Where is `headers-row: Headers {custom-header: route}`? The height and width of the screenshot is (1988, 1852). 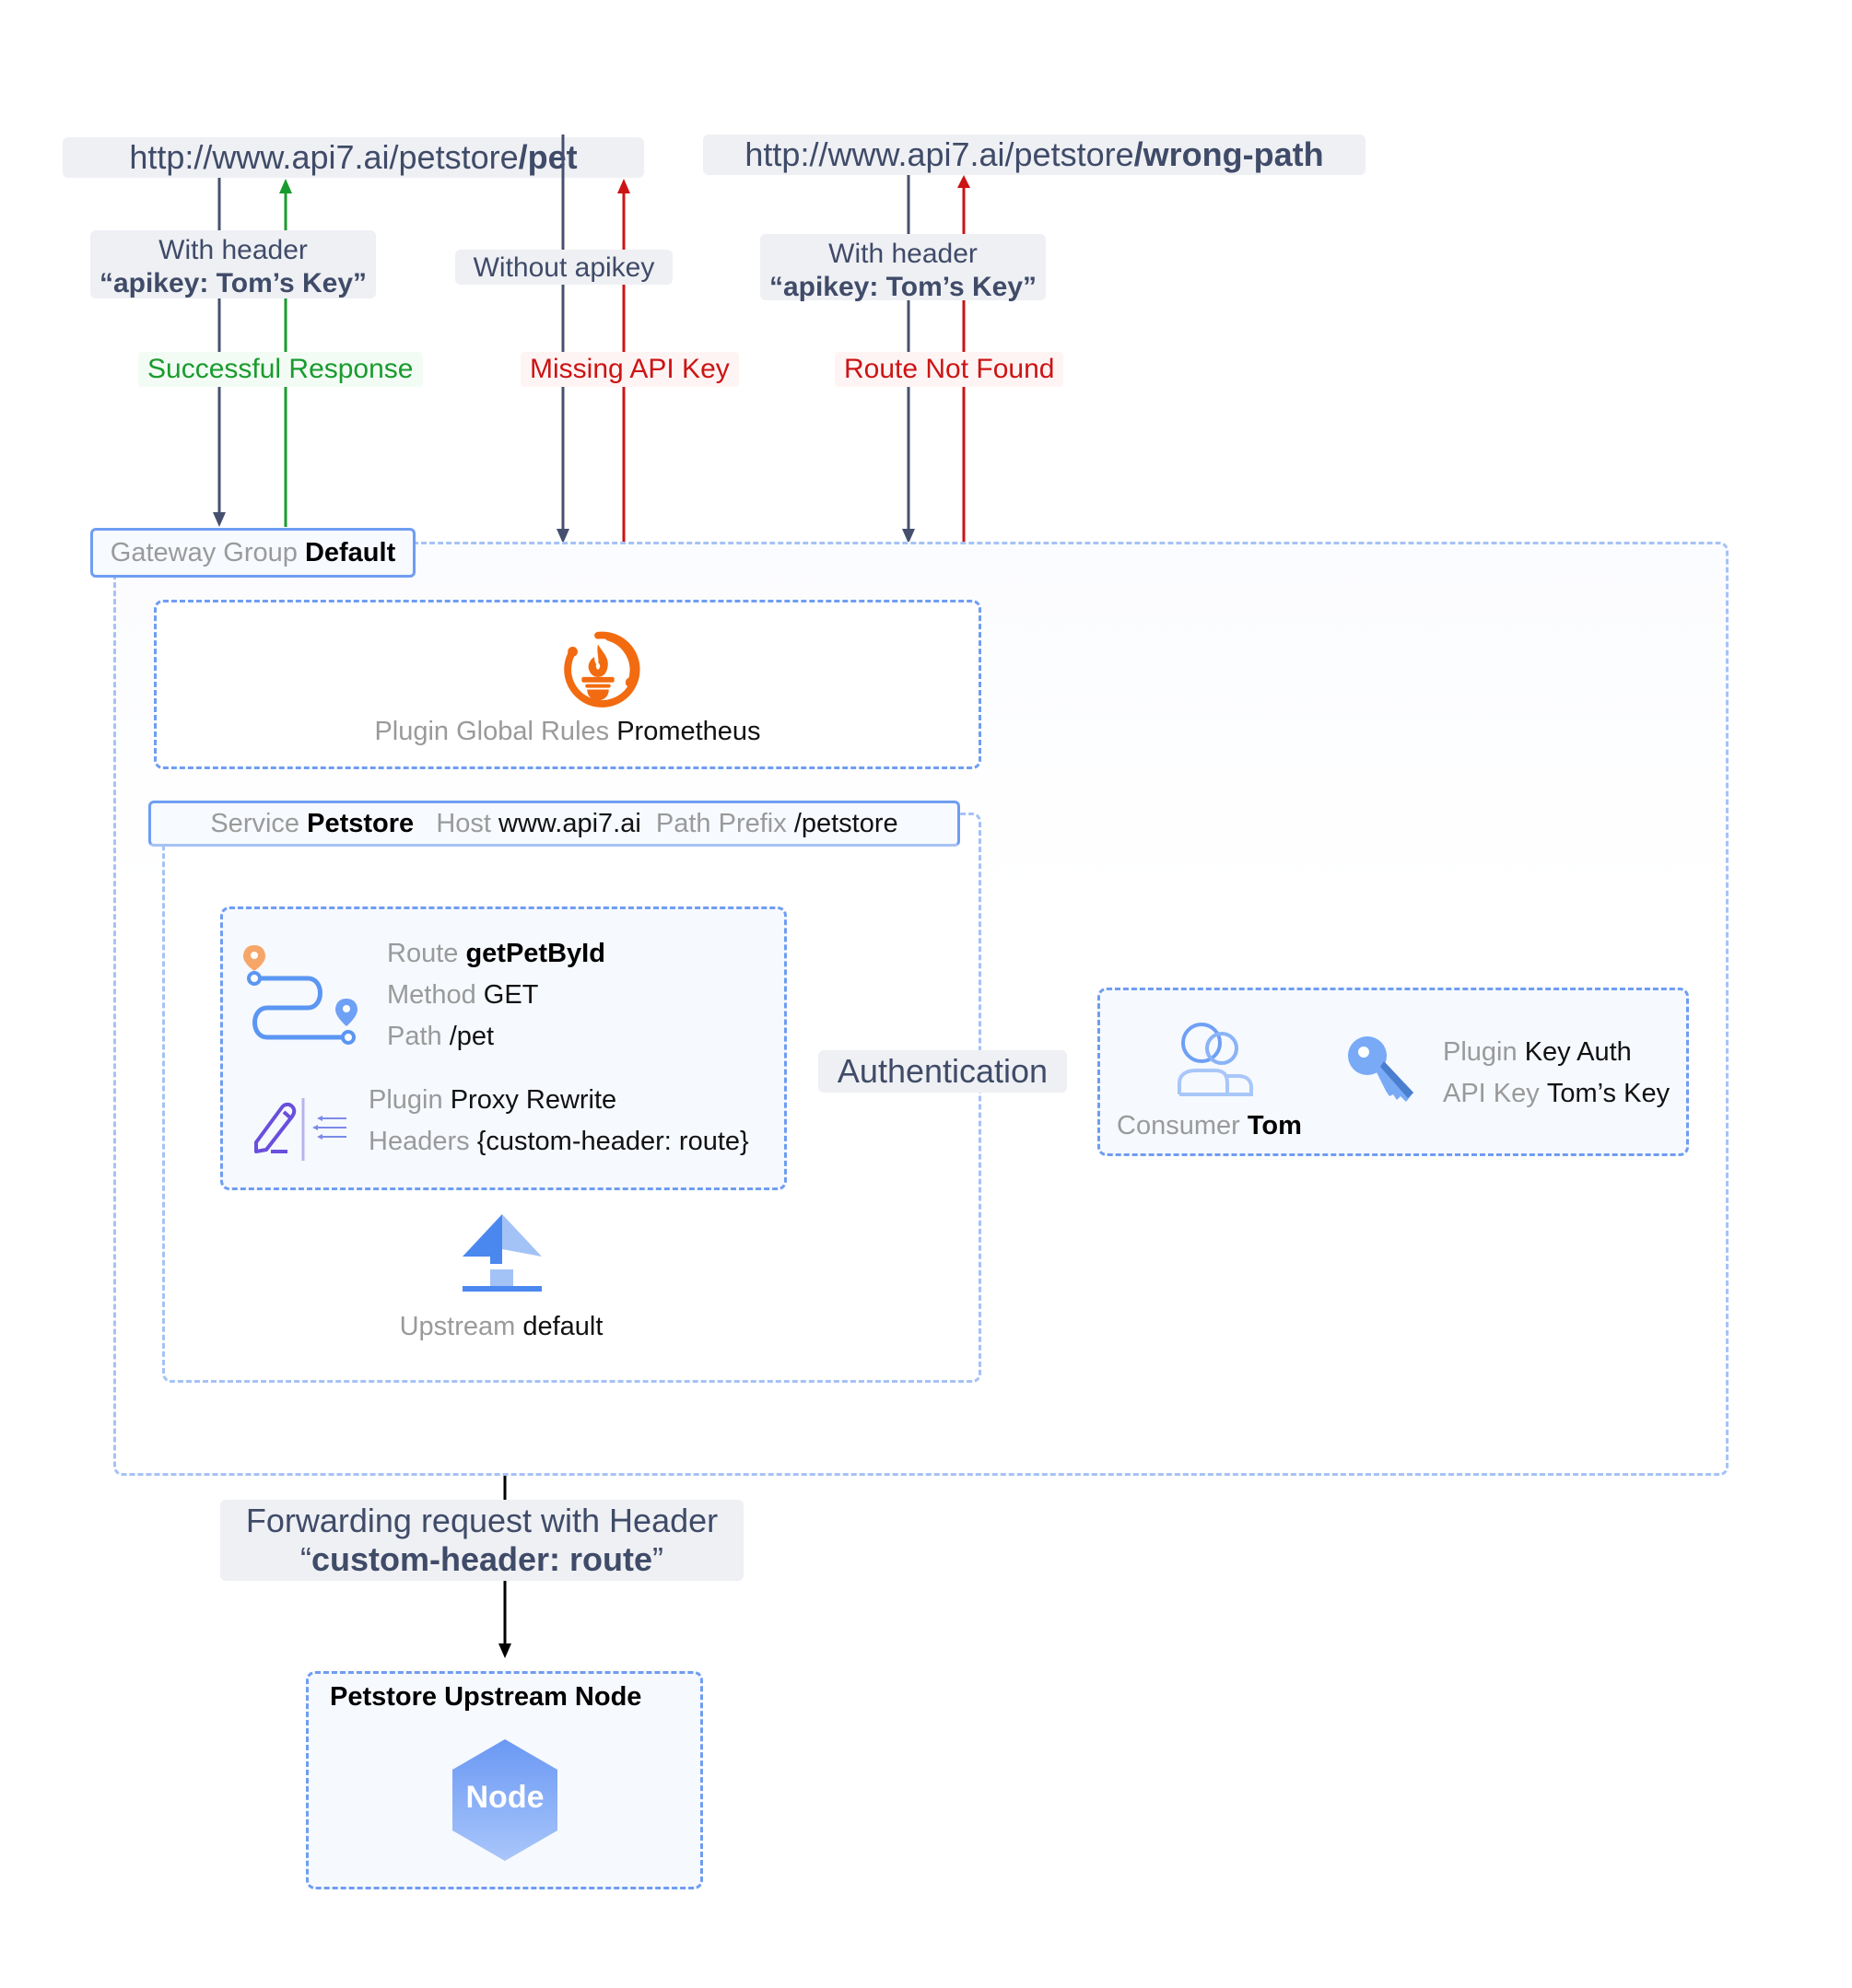 headers-row: Headers {custom-header: route} is located at coordinates (559, 1142).